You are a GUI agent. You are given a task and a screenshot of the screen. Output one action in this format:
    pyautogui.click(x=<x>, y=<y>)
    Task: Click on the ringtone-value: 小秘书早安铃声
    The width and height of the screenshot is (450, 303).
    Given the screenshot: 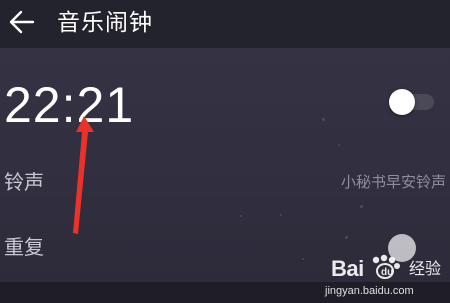 What is the action you would take?
    pyautogui.click(x=393, y=182)
    